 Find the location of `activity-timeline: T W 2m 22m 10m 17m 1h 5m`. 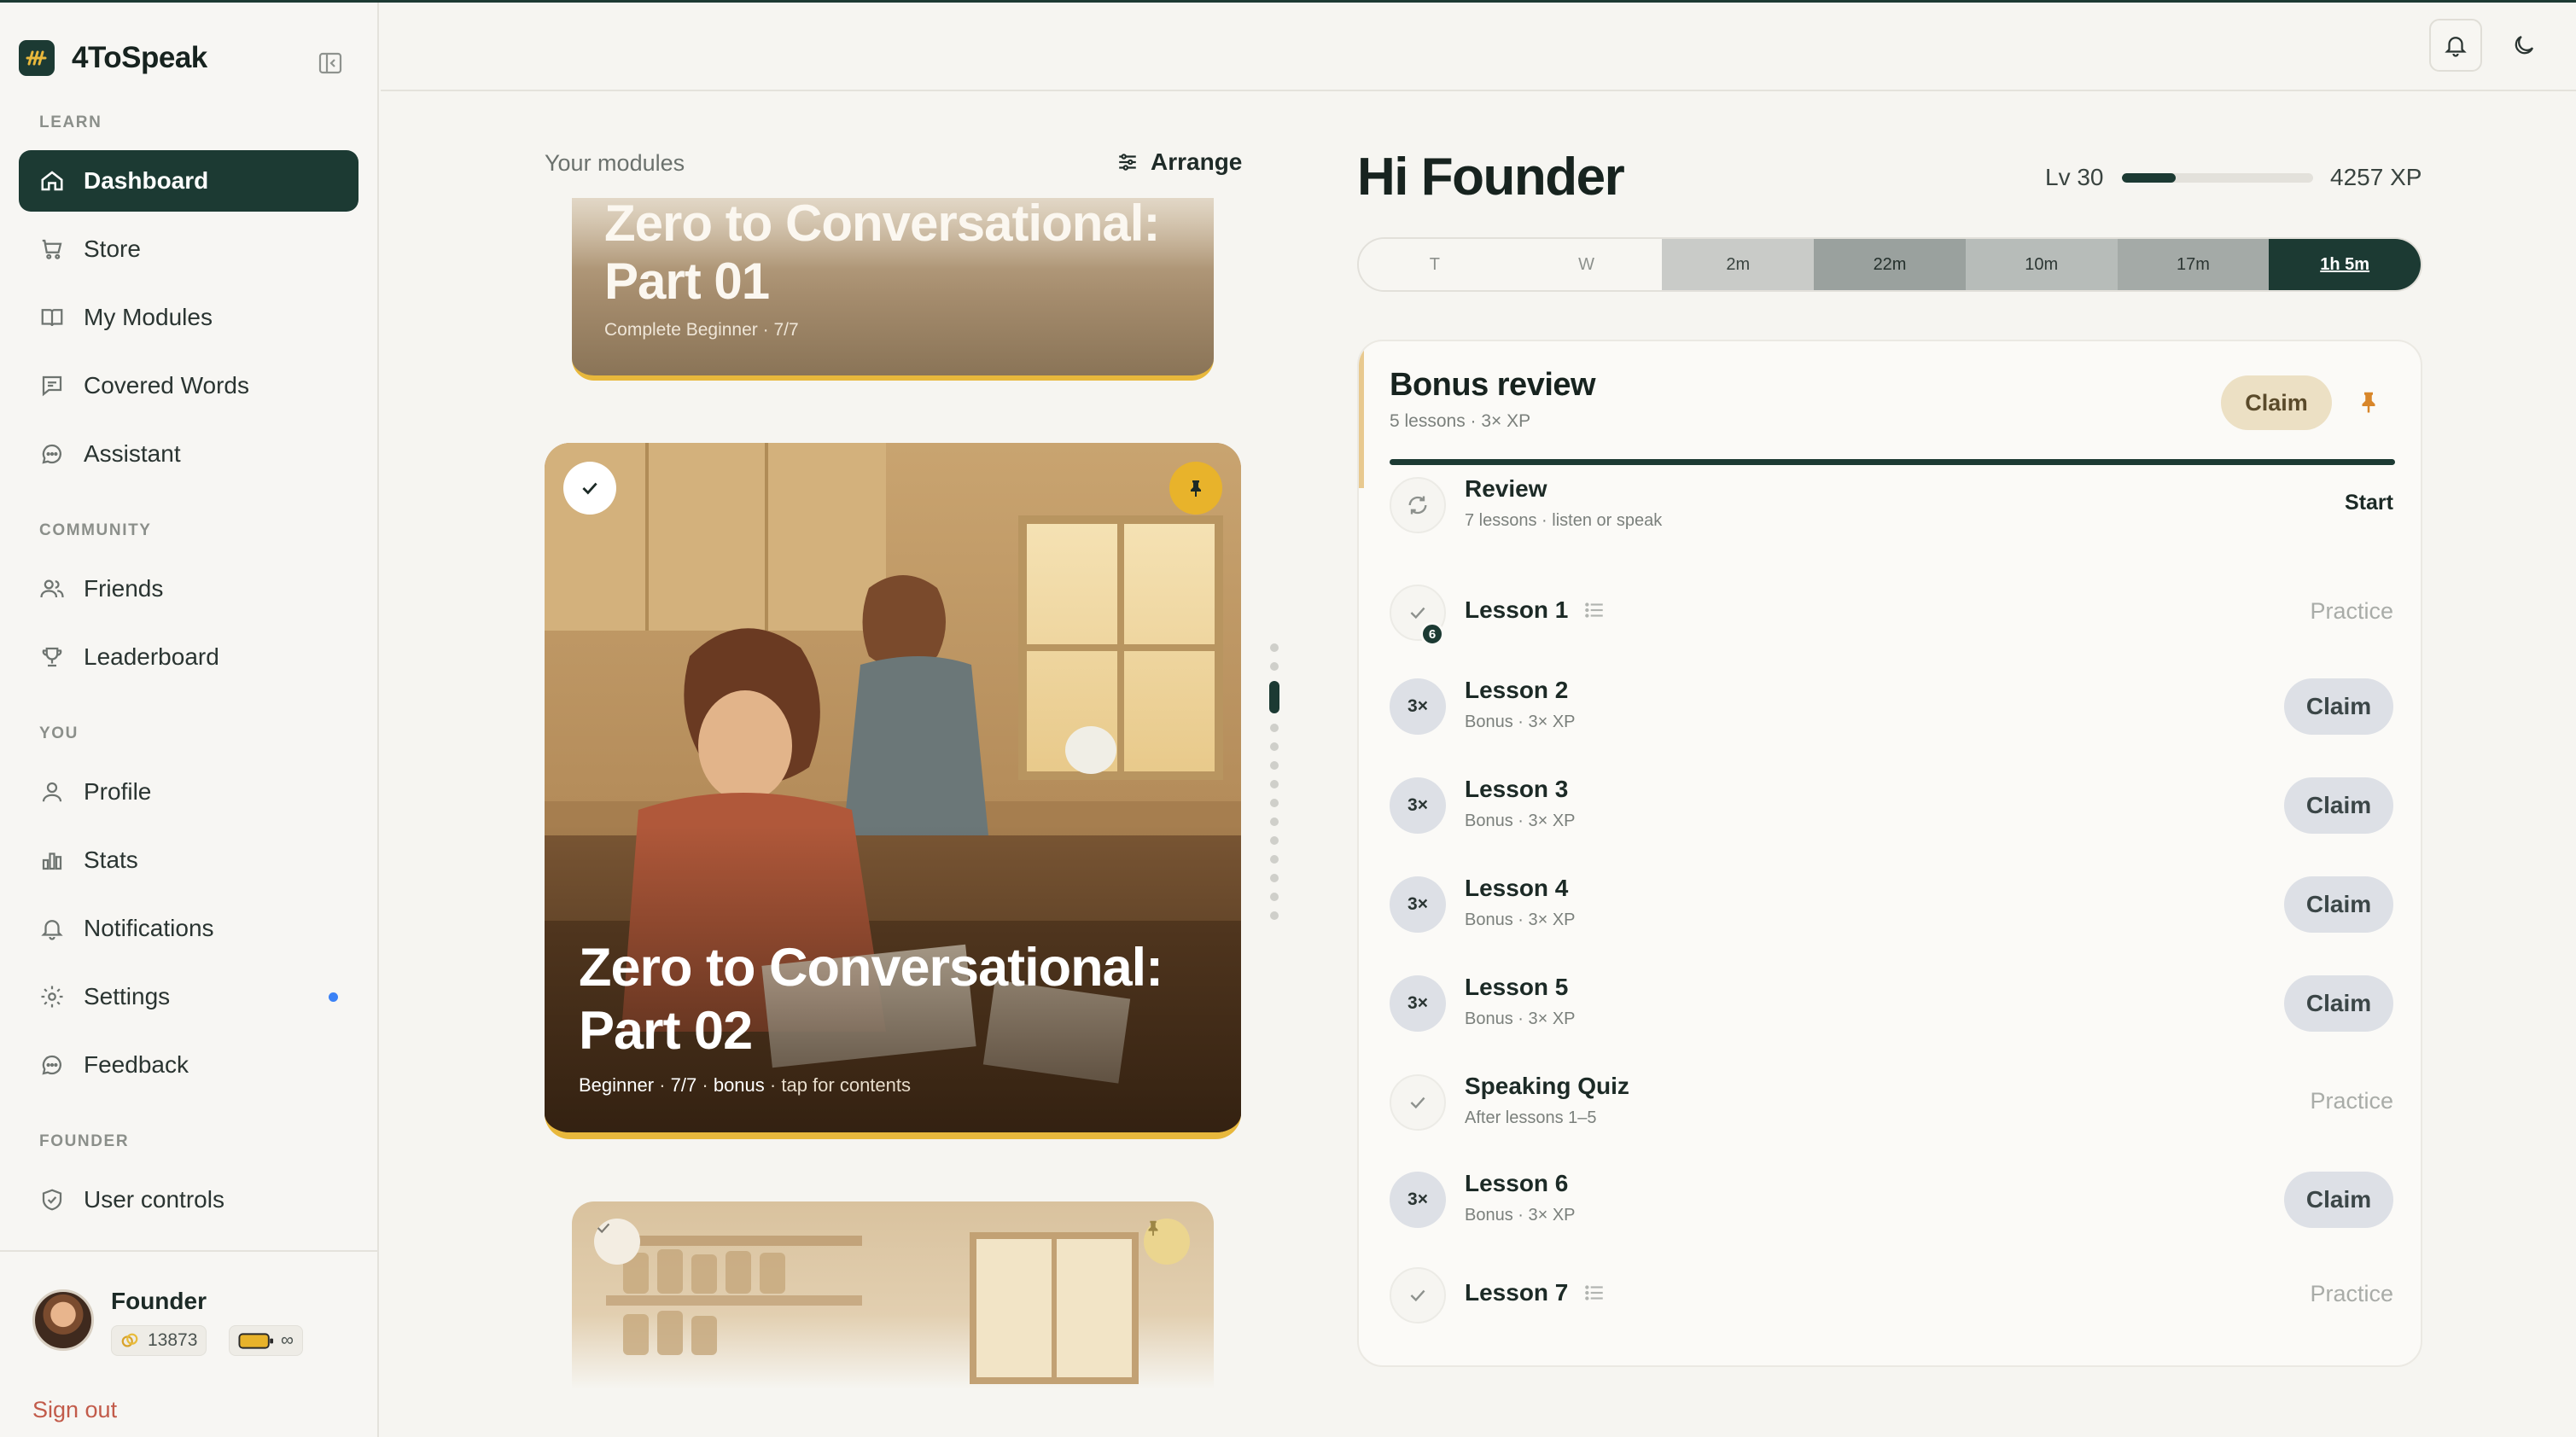

activity-timeline: T W 2m 22m 10m 17m 1h 5m is located at coordinates (1889, 264).